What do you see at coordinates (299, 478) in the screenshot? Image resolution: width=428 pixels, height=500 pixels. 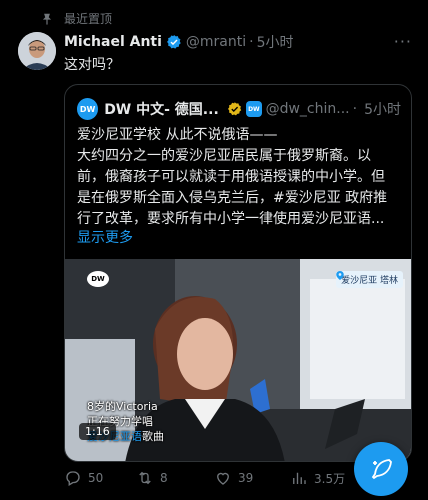 I see `views-icon` at bounding box center [299, 478].